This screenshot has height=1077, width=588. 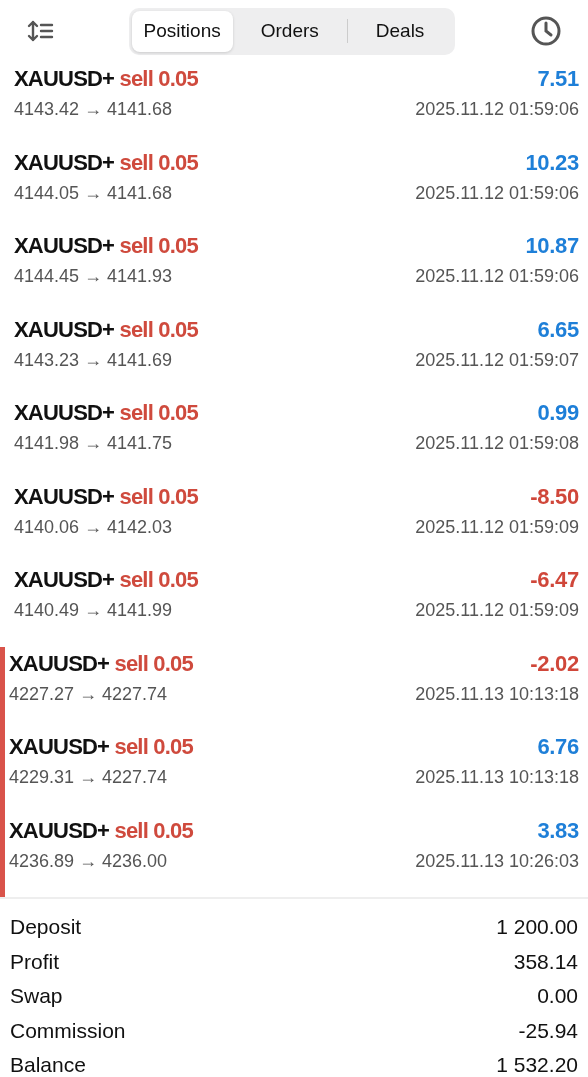 What do you see at coordinates (48, 1065) in the screenshot?
I see `summary-label: Balance` at bounding box center [48, 1065].